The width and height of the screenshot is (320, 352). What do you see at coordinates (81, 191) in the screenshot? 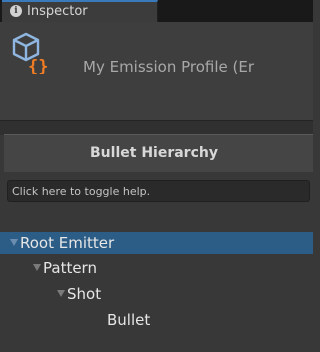
I see `help-toggle-text: Click here to toggle help.` at bounding box center [81, 191].